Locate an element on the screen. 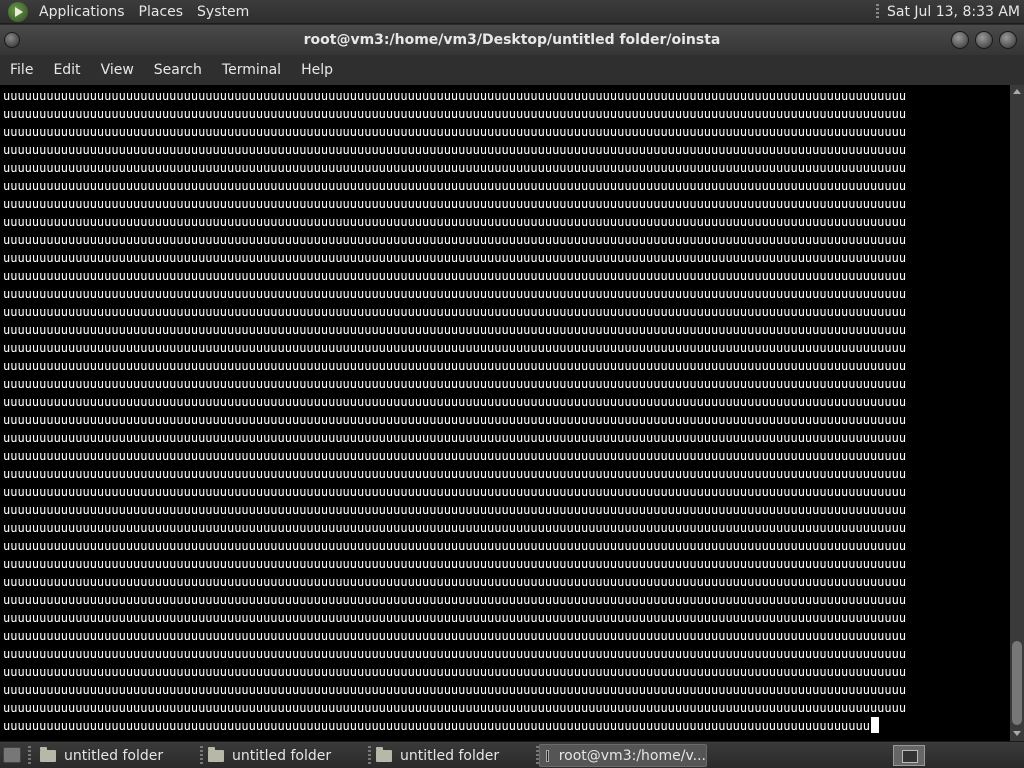 The image size is (1024, 768). task-untitled-folder-2: untitled folder is located at coordinates (284, 755).